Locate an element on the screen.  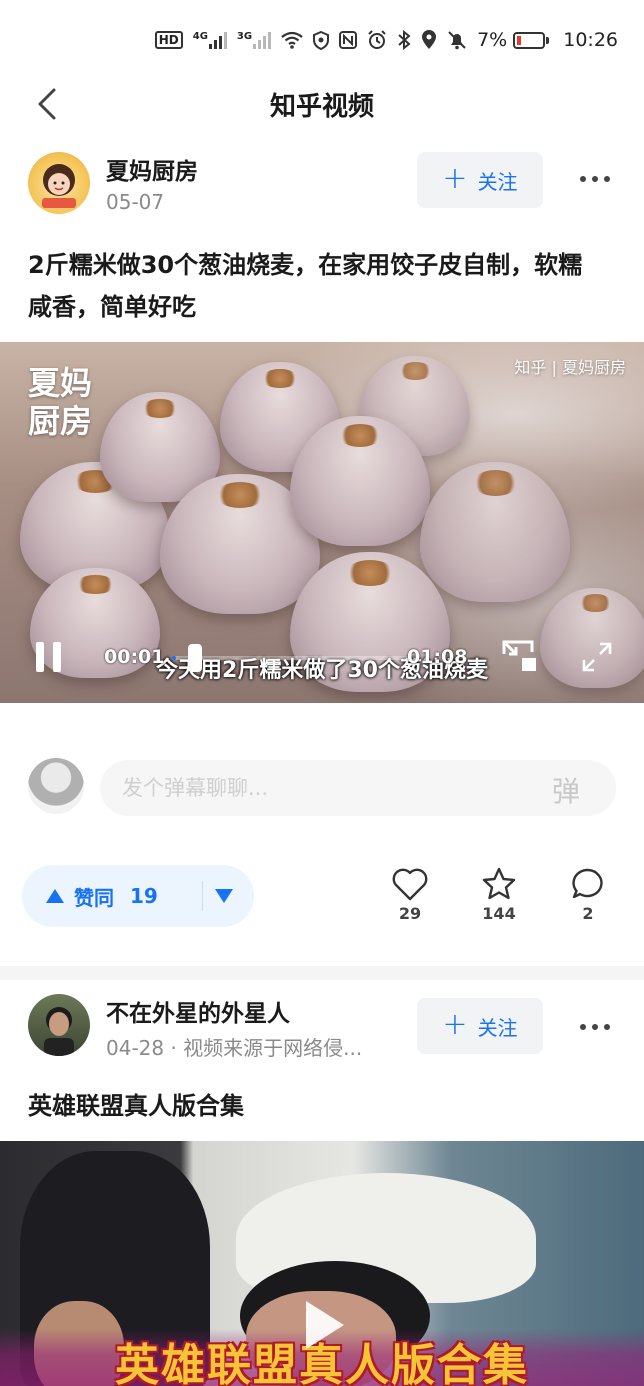
progress-bar is located at coordinates (291, 658).